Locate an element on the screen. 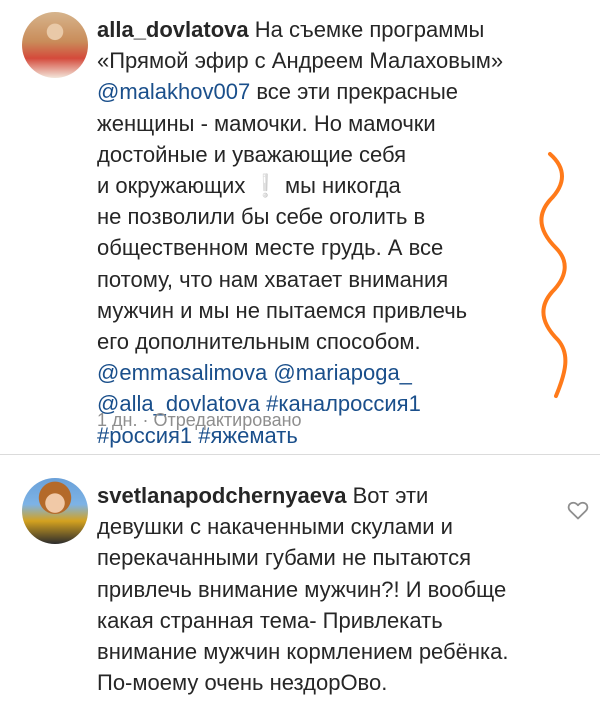 This screenshot has width=600, height=712. comment-text: его дополнительным способом. is located at coordinates (259, 342).